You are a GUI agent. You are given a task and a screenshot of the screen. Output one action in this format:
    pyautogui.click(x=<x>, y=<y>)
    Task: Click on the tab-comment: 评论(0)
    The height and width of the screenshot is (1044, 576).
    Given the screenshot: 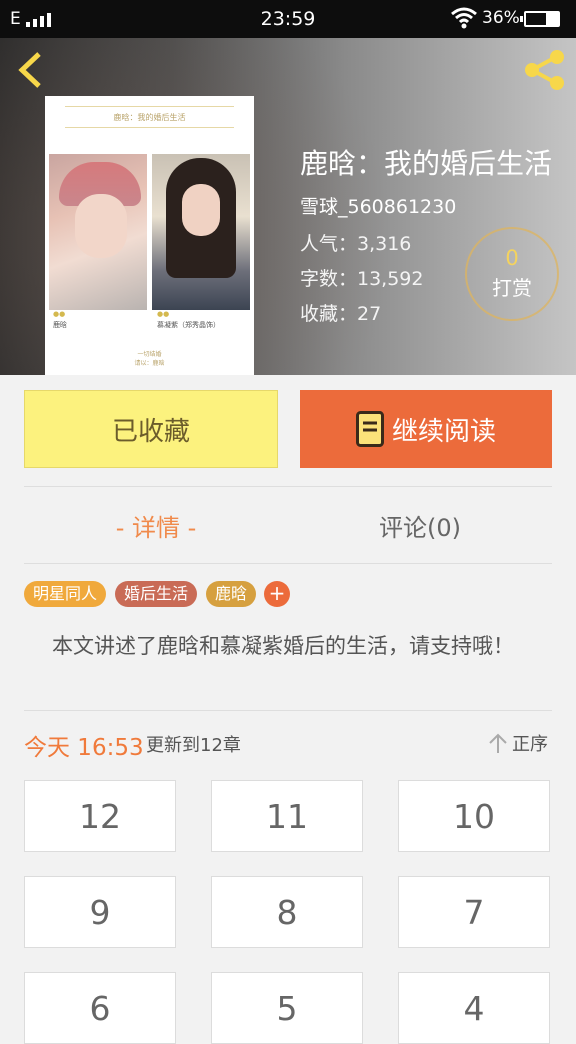 What is the action you would take?
    pyautogui.click(x=420, y=525)
    